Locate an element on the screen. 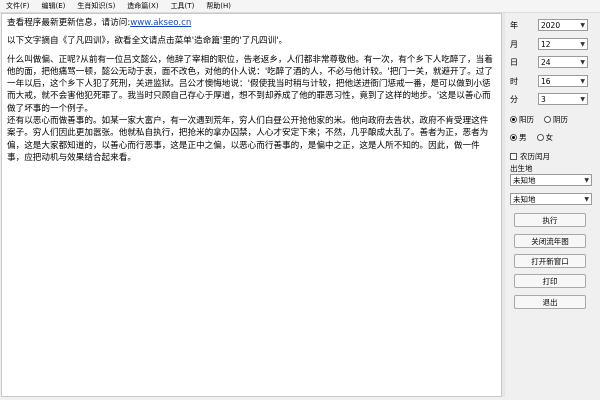 The height and width of the screenshot is (400, 600). hour-row: 时 16 ▼ is located at coordinates (549, 81).